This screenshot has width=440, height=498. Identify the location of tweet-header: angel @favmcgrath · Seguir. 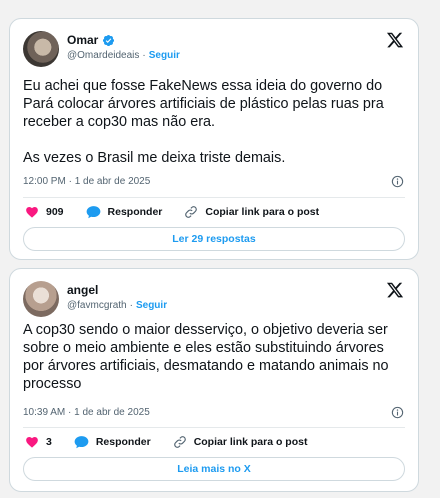
(214, 300).